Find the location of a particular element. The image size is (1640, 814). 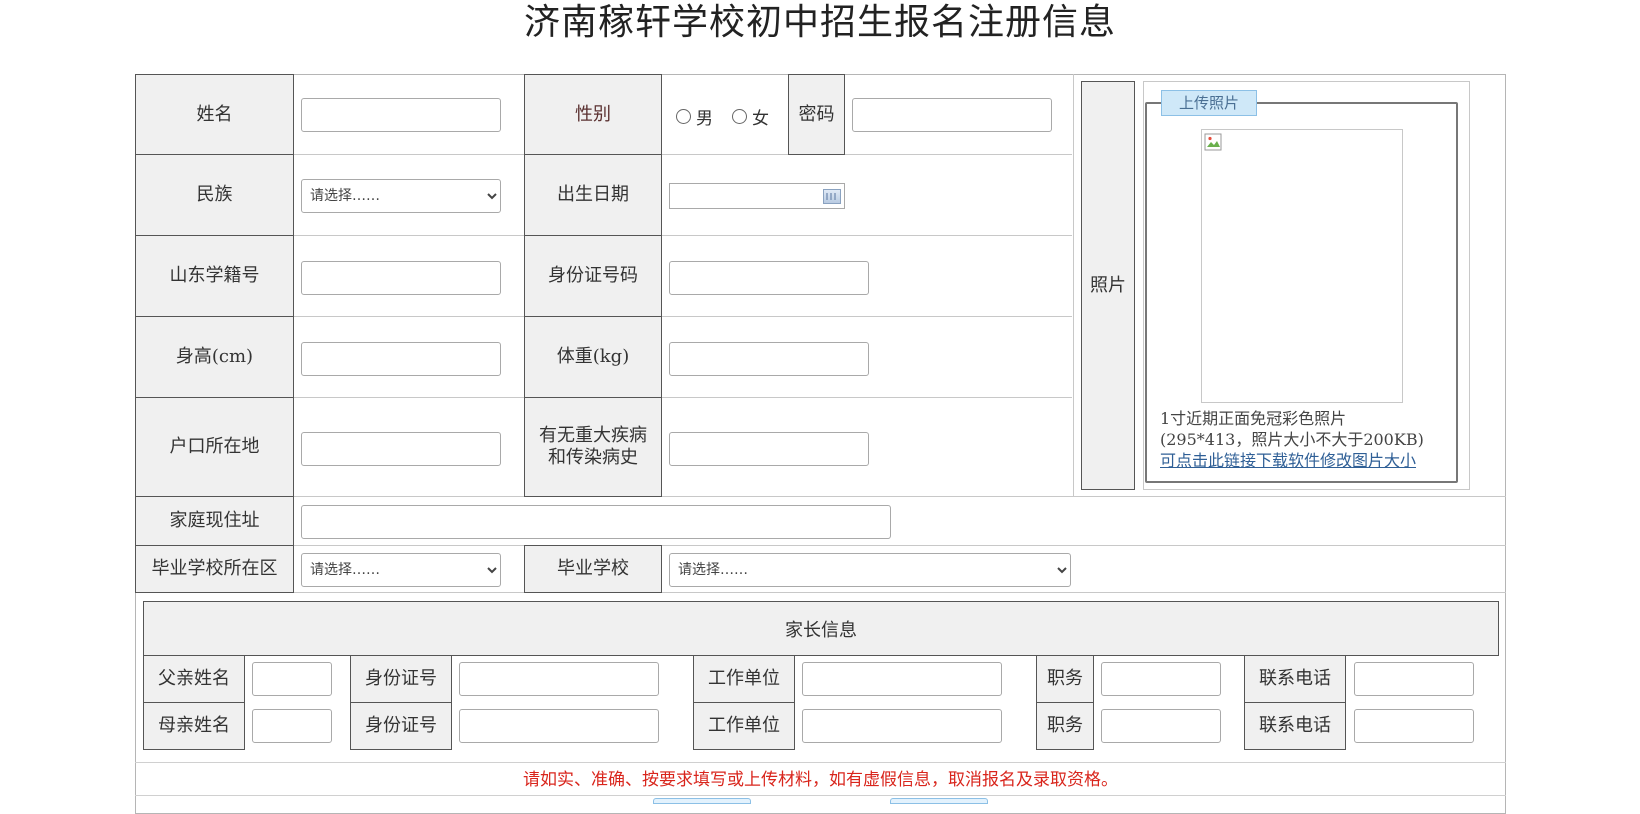

id-number-label: 身份证号码 is located at coordinates (593, 276).